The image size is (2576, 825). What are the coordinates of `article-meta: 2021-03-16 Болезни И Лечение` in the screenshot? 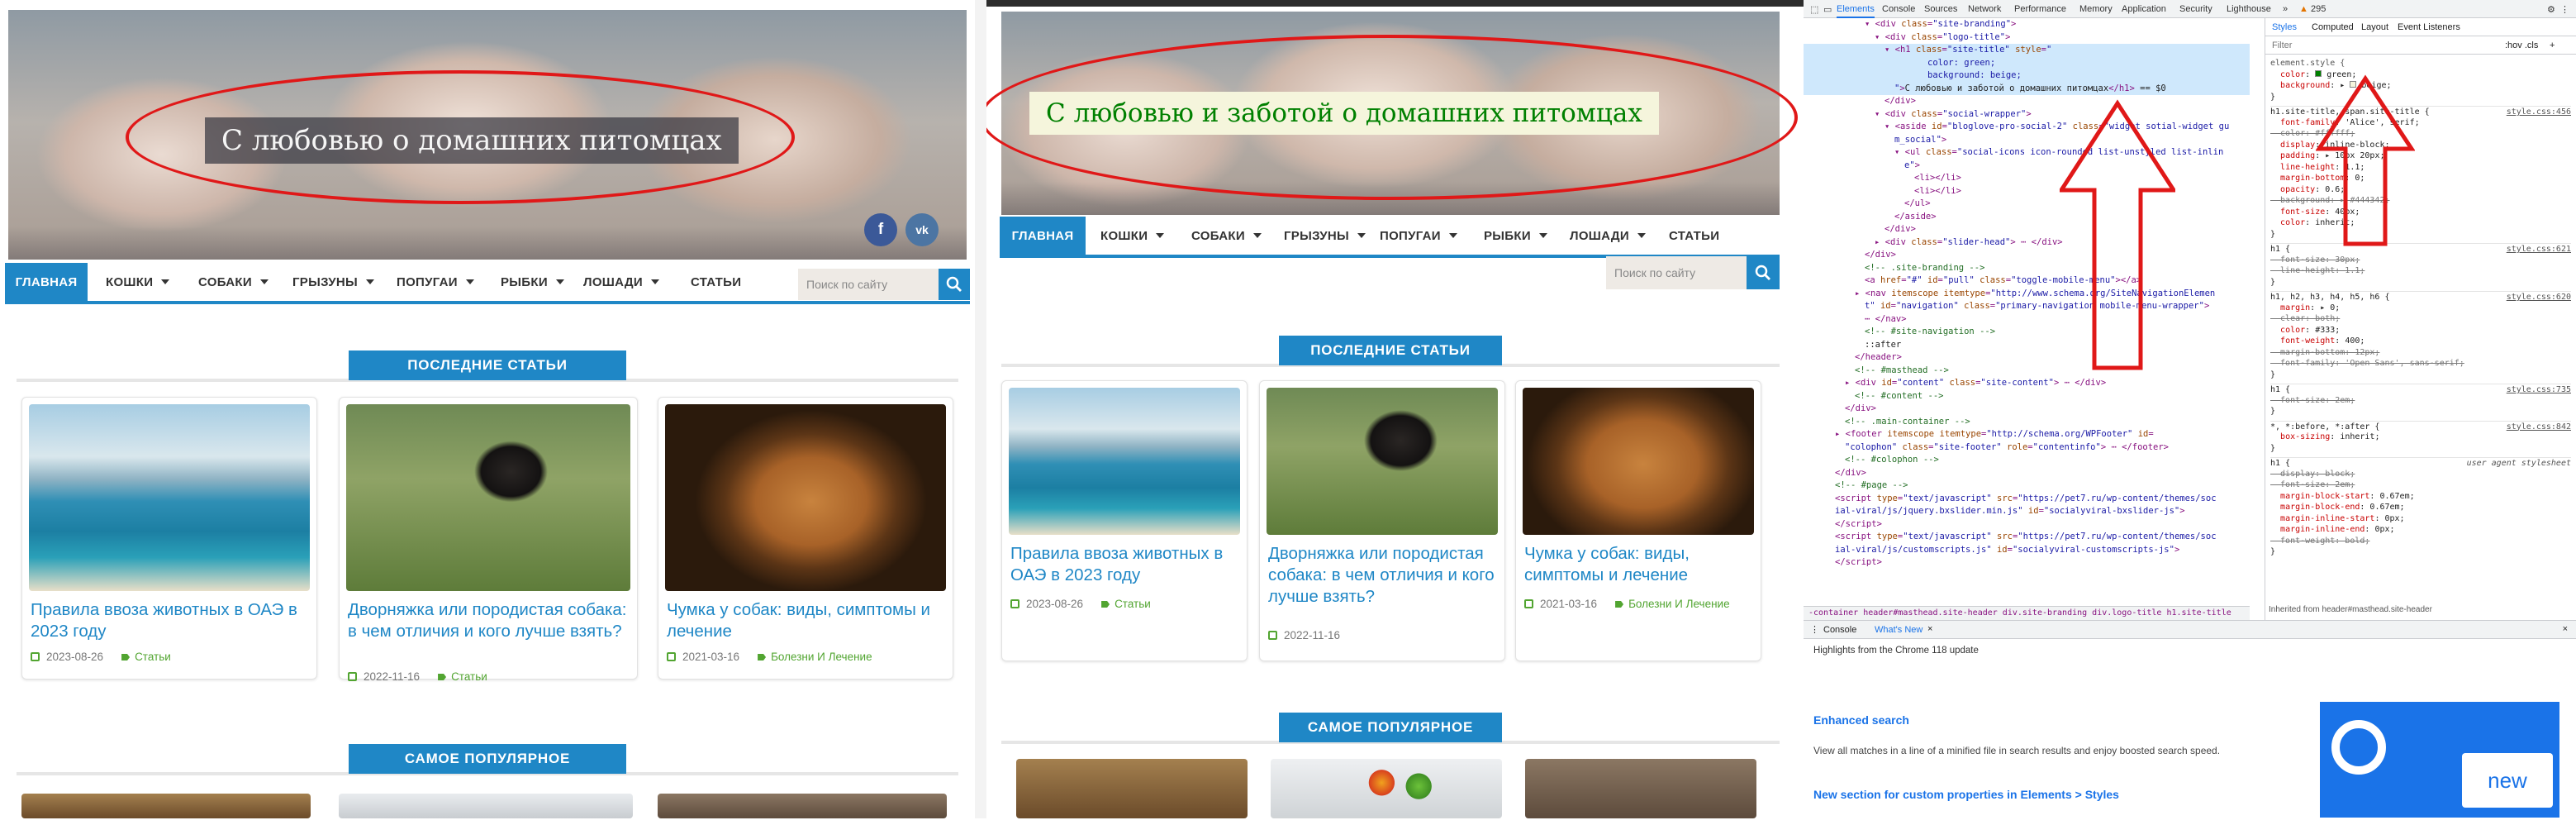 It's located at (769, 657).